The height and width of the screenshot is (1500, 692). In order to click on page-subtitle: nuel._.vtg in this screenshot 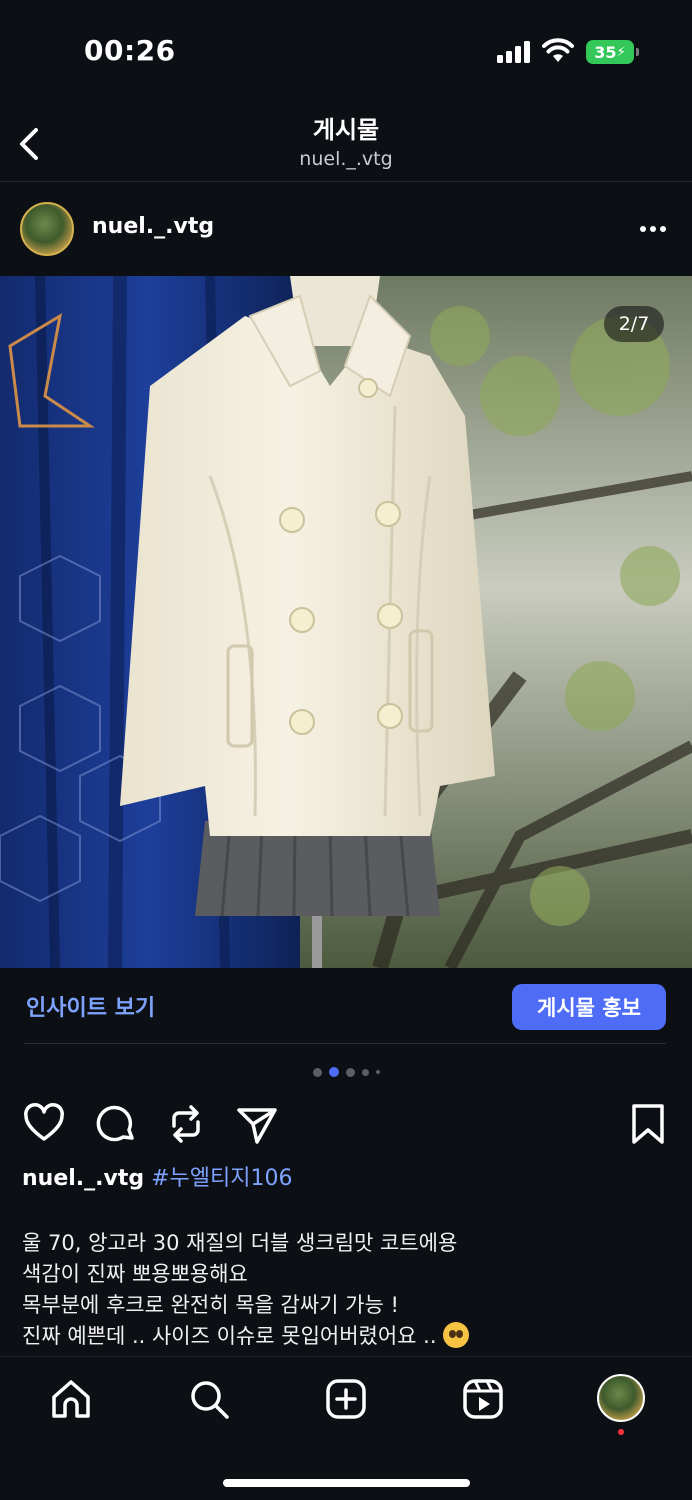, I will do `click(346, 159)`.